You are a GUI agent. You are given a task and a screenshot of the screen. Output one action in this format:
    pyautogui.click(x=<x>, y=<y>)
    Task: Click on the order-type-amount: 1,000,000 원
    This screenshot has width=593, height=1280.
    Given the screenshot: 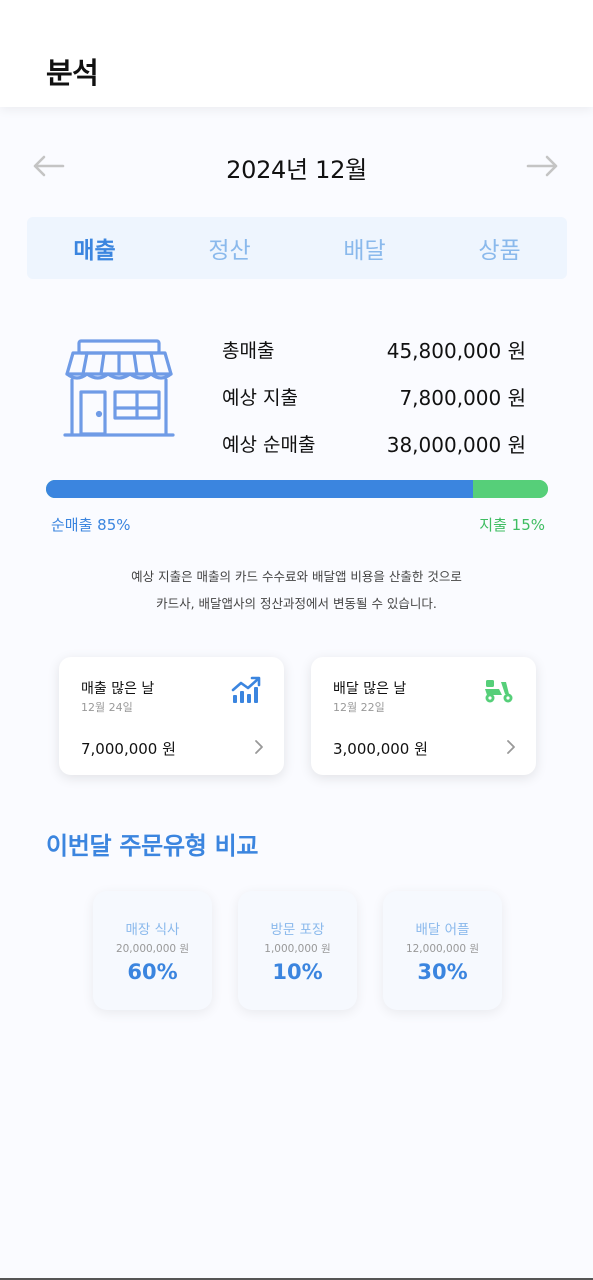 What is the action you would take?
    pyautogui.click(x=297, y=949)
    